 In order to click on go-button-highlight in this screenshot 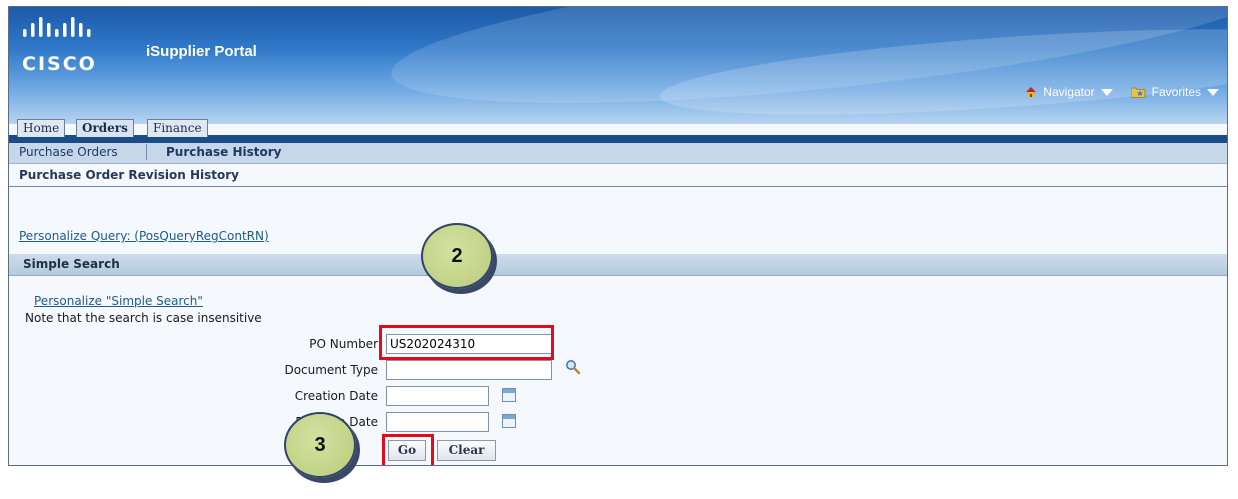, I will do `click(408, 449)`.